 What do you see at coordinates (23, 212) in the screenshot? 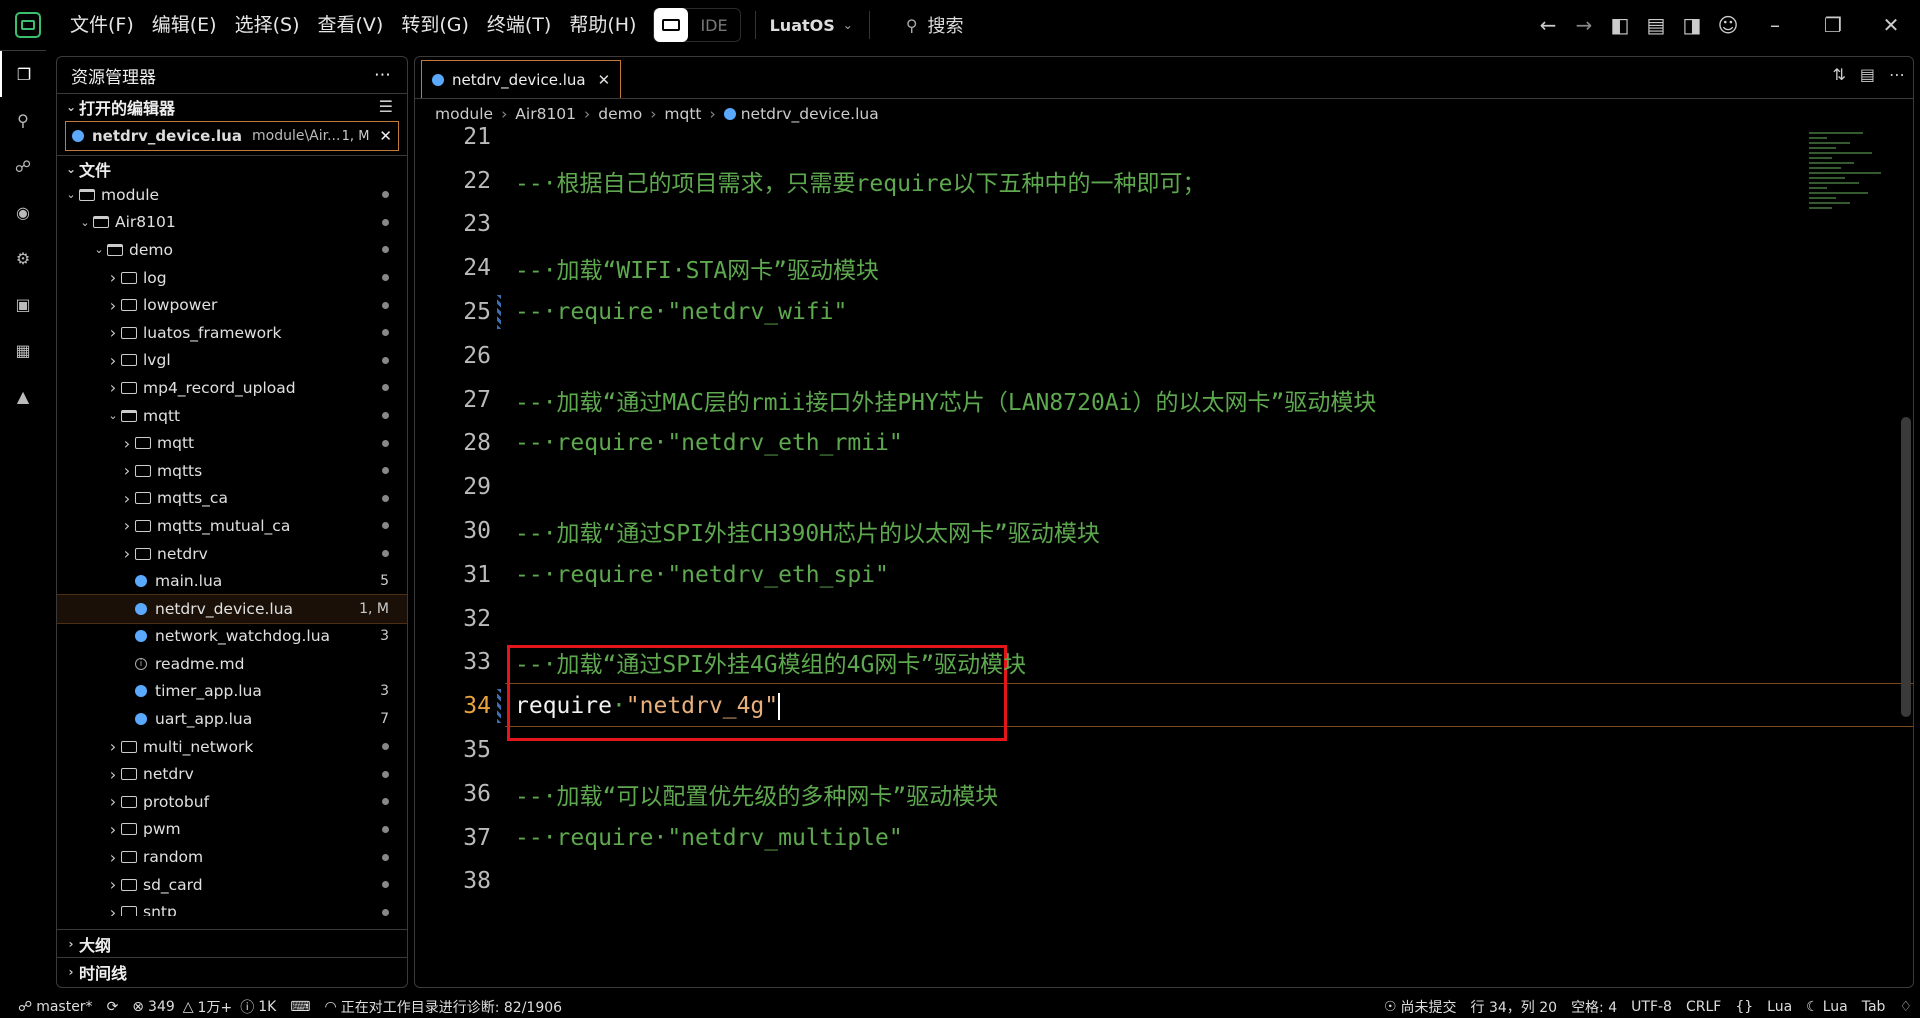
I see `eye-icon: ◉` at bounding box center [23, 212].